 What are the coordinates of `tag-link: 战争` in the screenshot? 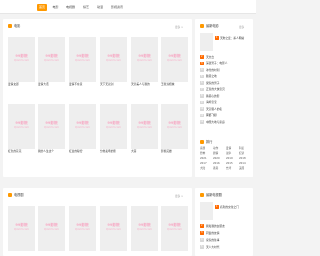 It's located at (232, 154).